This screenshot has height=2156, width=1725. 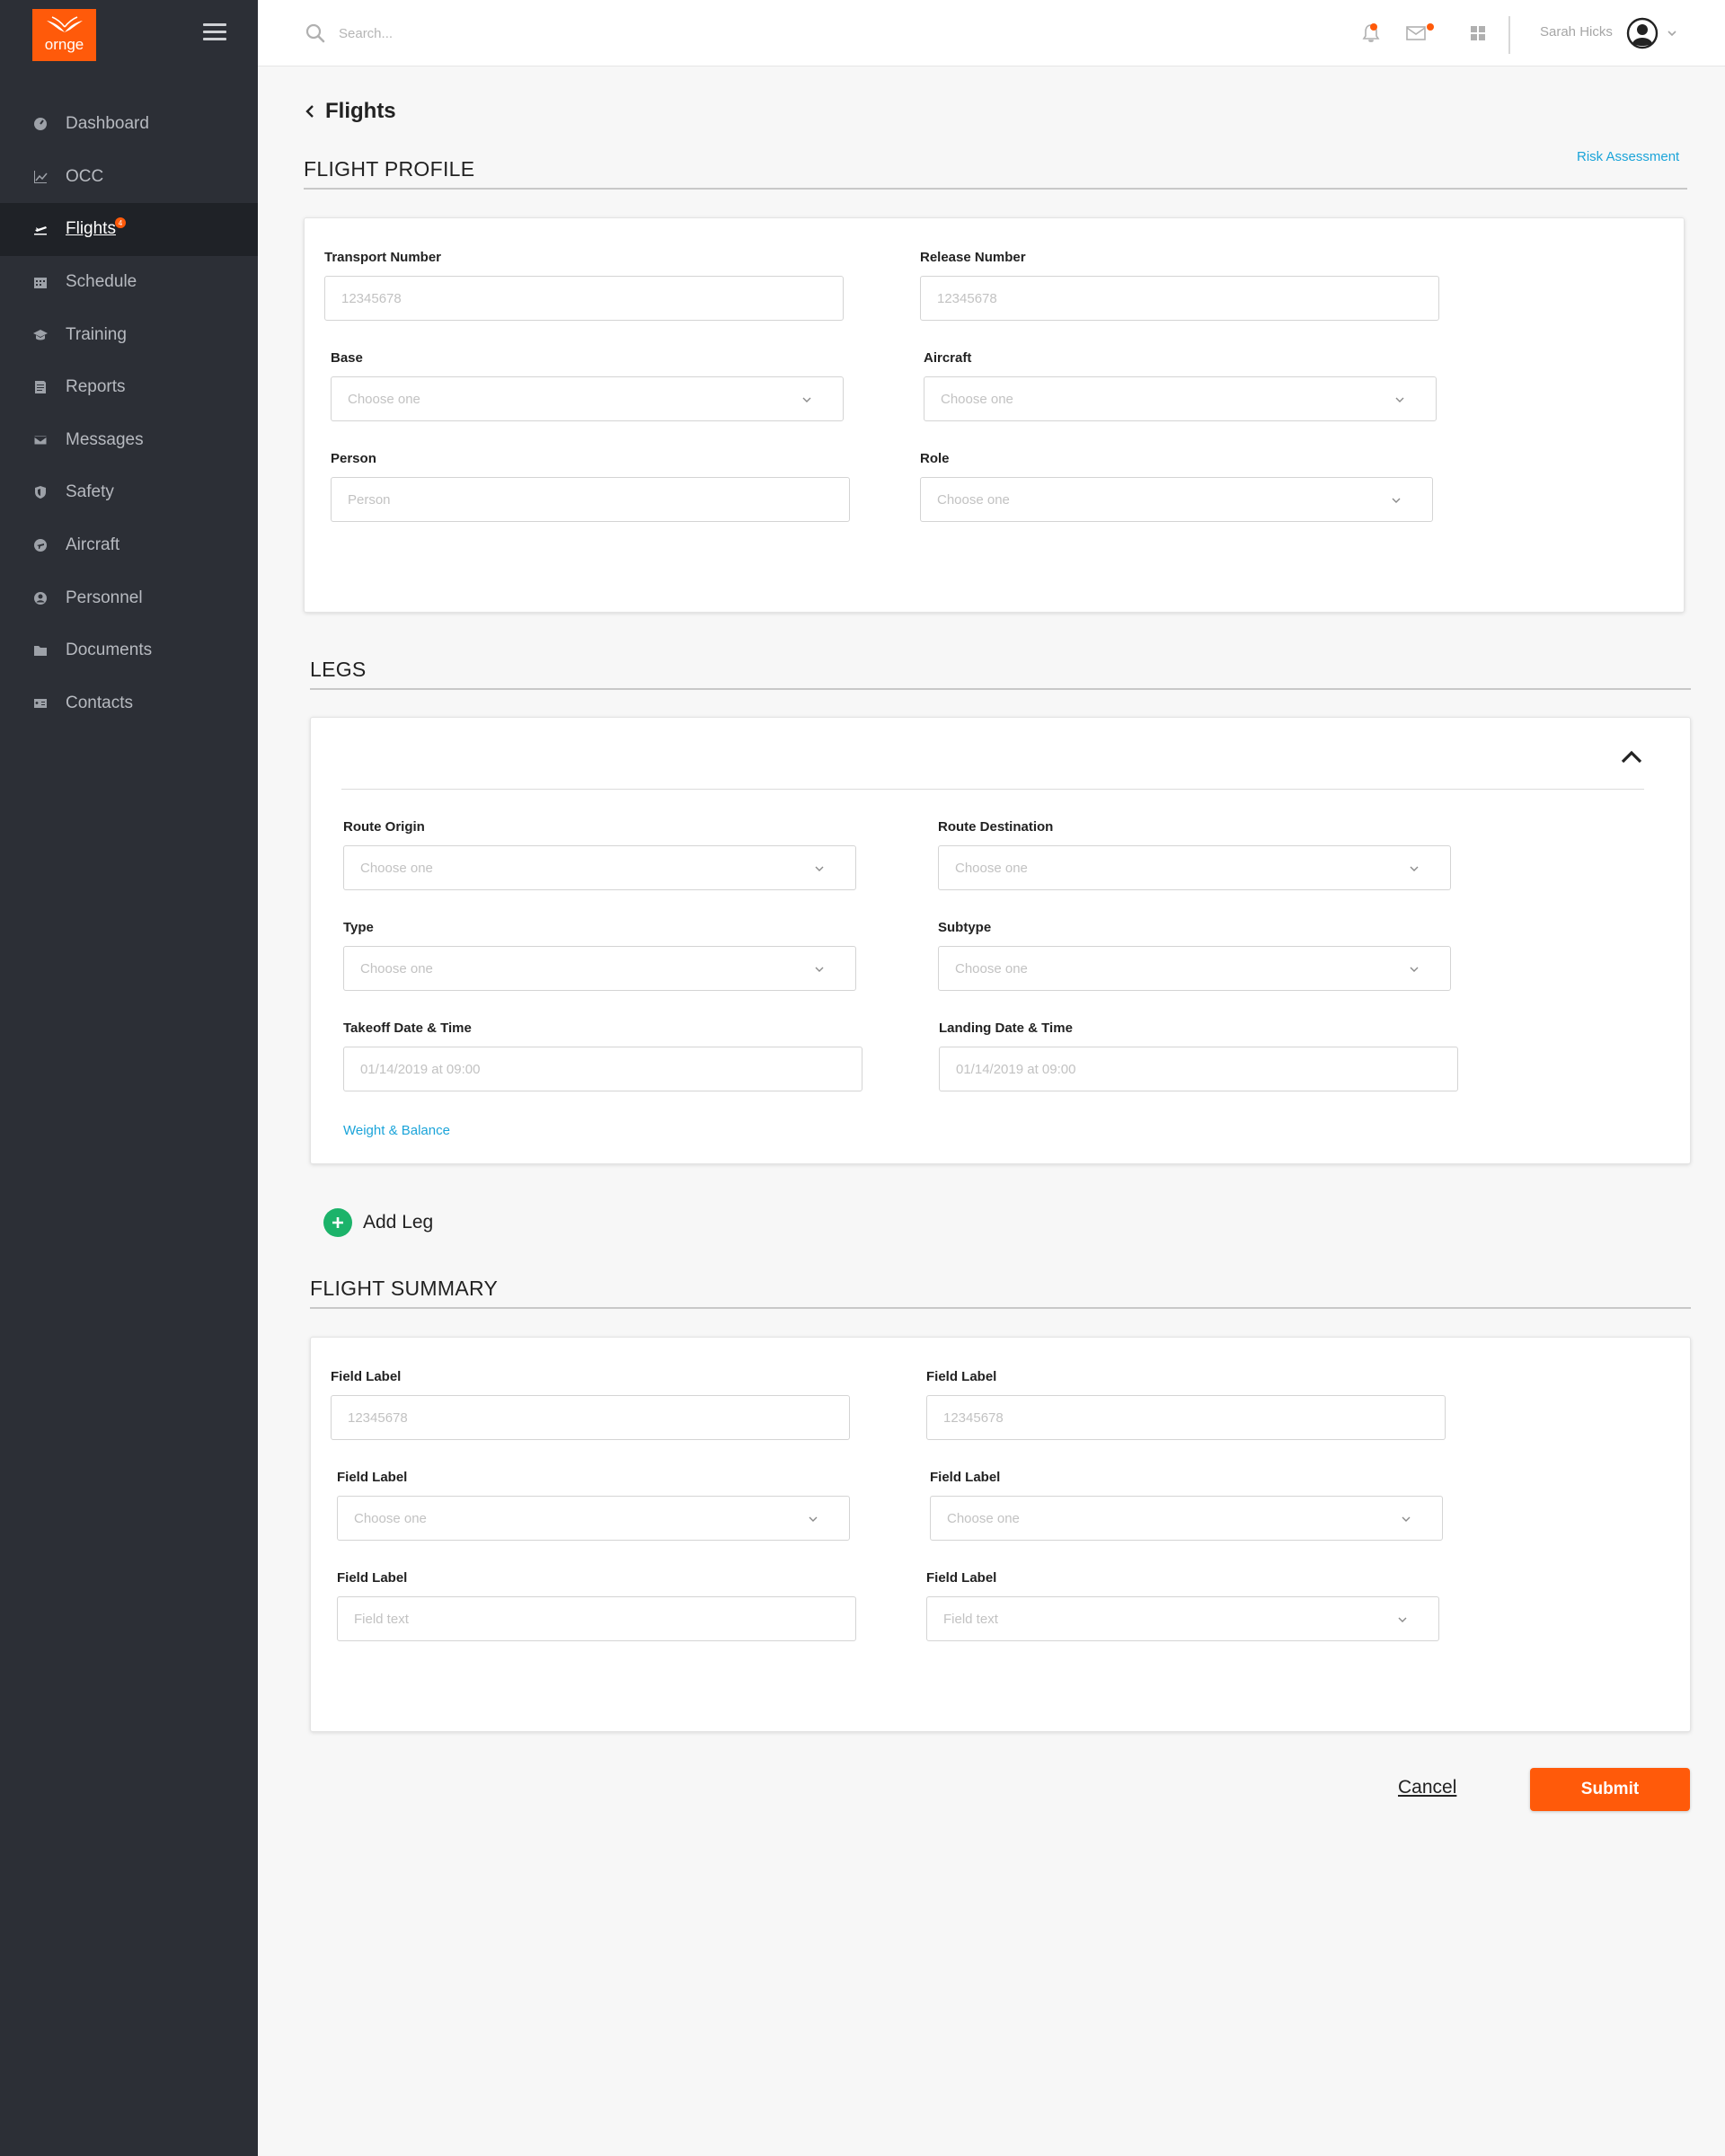 What do you see at coordinates (1198, 1069) in the screenshot?
I see `landing-datetime-input` at bounding box center [1198, 1069].